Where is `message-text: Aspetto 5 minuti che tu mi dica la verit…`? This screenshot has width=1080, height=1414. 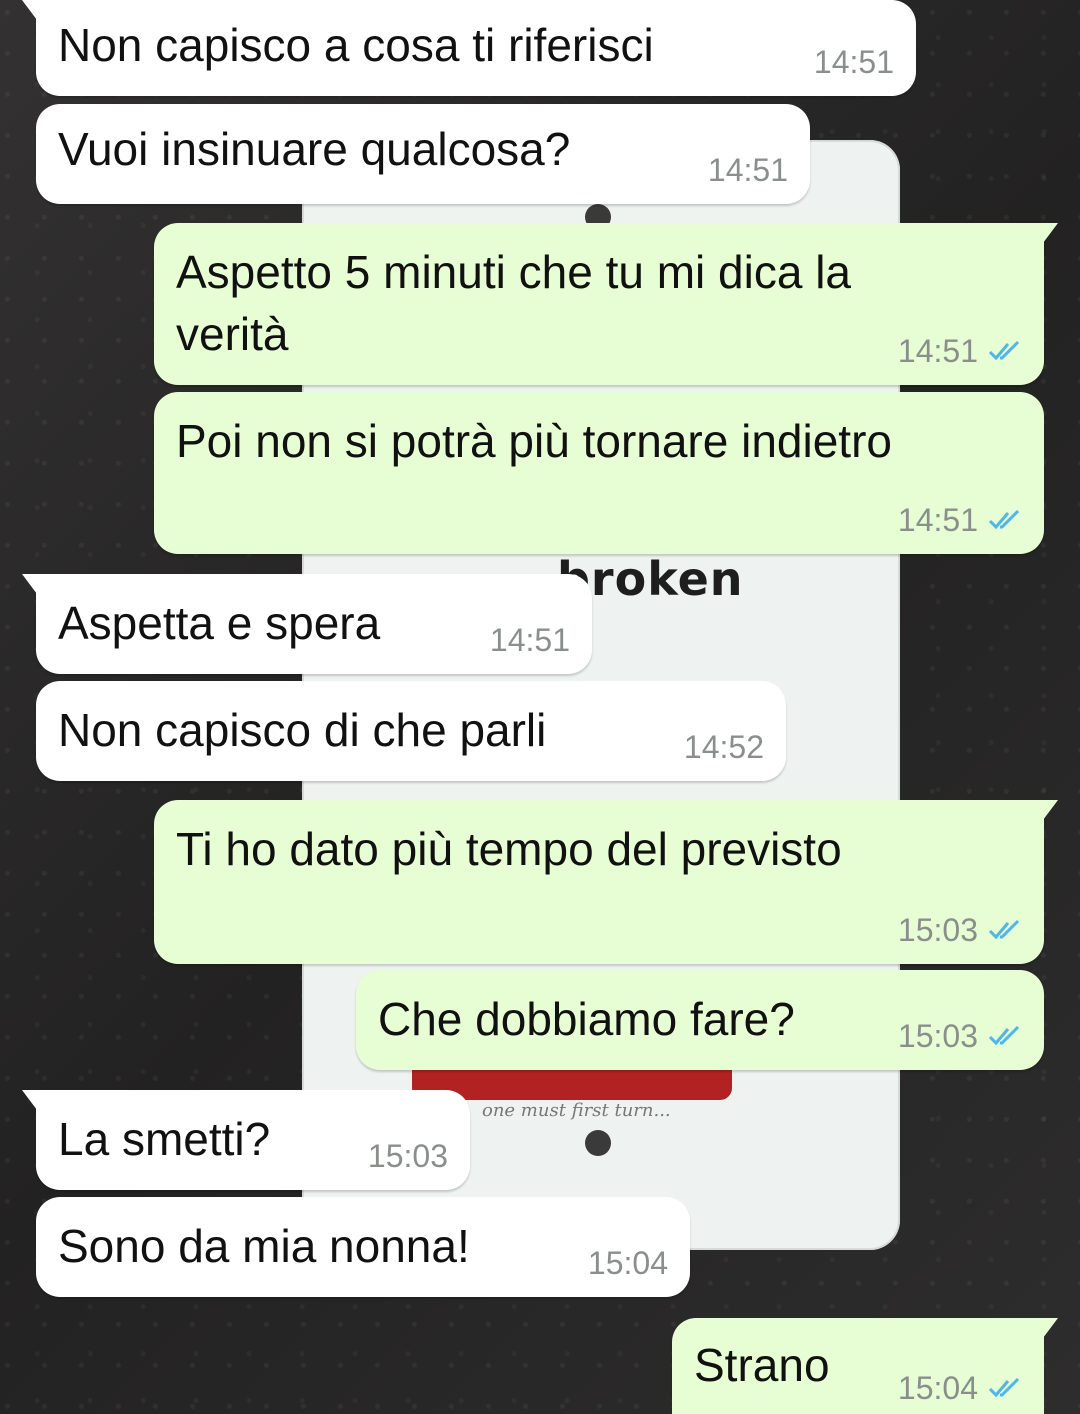
message-text: Aspetto 5 minuti che tu mi dica la verit… is located at coordinates (513, 303).